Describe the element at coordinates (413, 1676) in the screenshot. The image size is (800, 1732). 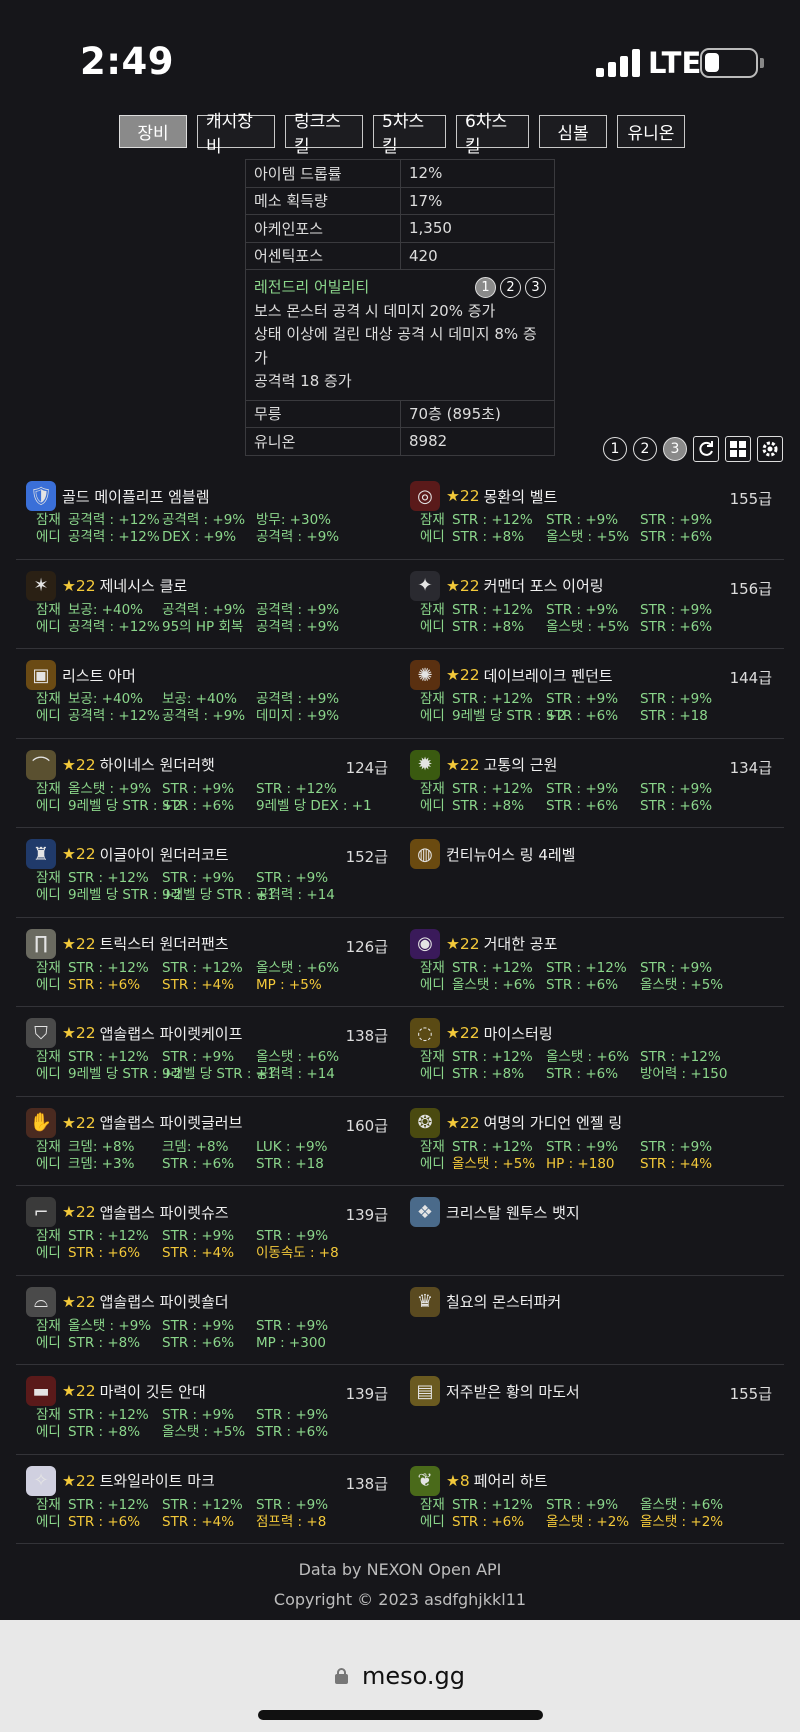
I see `url-text: meso.gg` at that location.